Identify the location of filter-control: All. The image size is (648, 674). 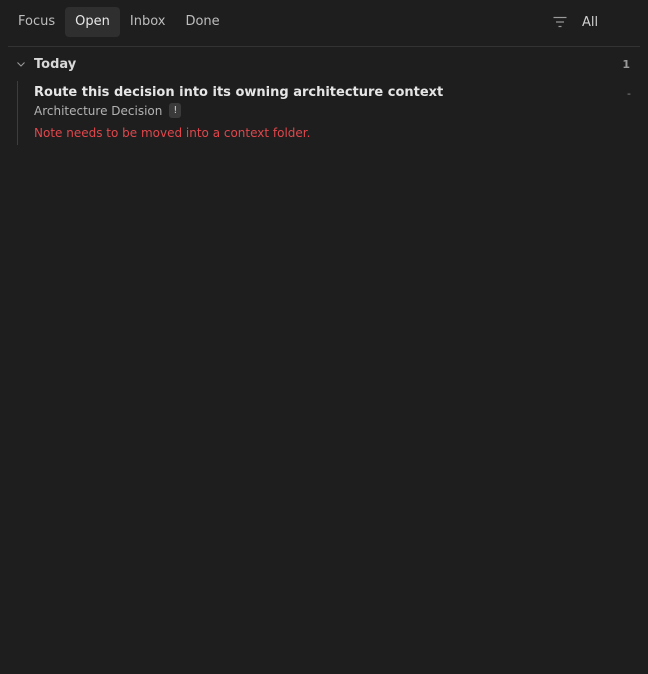
(588, 22).